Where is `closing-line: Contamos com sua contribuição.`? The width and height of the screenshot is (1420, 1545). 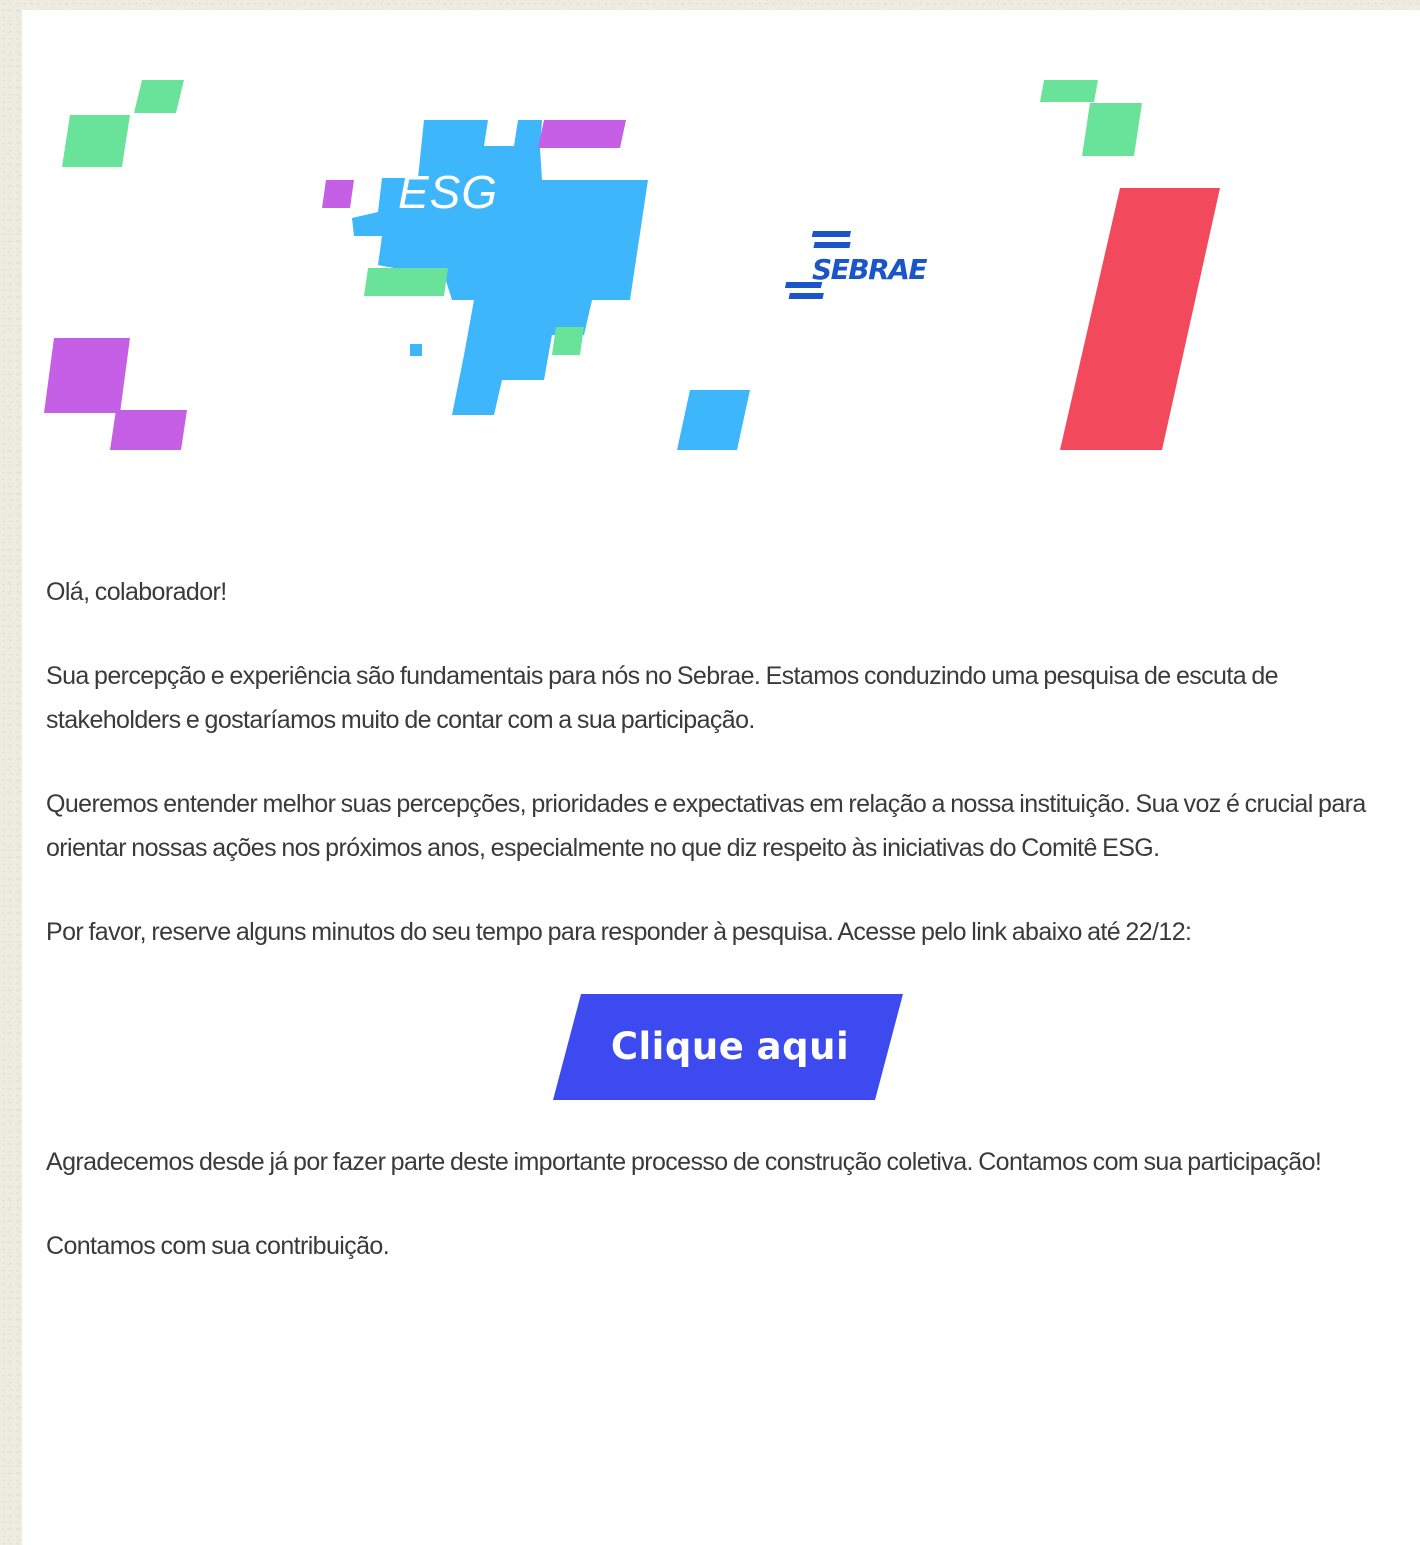
closing-line: Contamos com sua contribuição. is located at coordinates (218, 1246).